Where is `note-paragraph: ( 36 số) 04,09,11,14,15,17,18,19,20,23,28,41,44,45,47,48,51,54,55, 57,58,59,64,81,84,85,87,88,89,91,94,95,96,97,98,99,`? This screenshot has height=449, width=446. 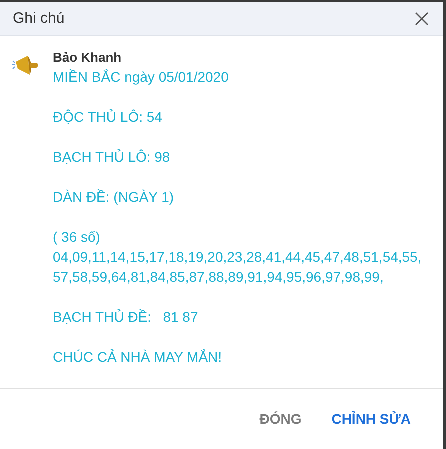 note-paragraph: ( 36 số) 04,09,11,14,15,17,18,19,20,23,28,41,44,45,47,48,51,54,55, 57,58,59,64,81,84,85,87,88,89,91,94,95,96,97,98,99, is located at coordinates (237, 257).